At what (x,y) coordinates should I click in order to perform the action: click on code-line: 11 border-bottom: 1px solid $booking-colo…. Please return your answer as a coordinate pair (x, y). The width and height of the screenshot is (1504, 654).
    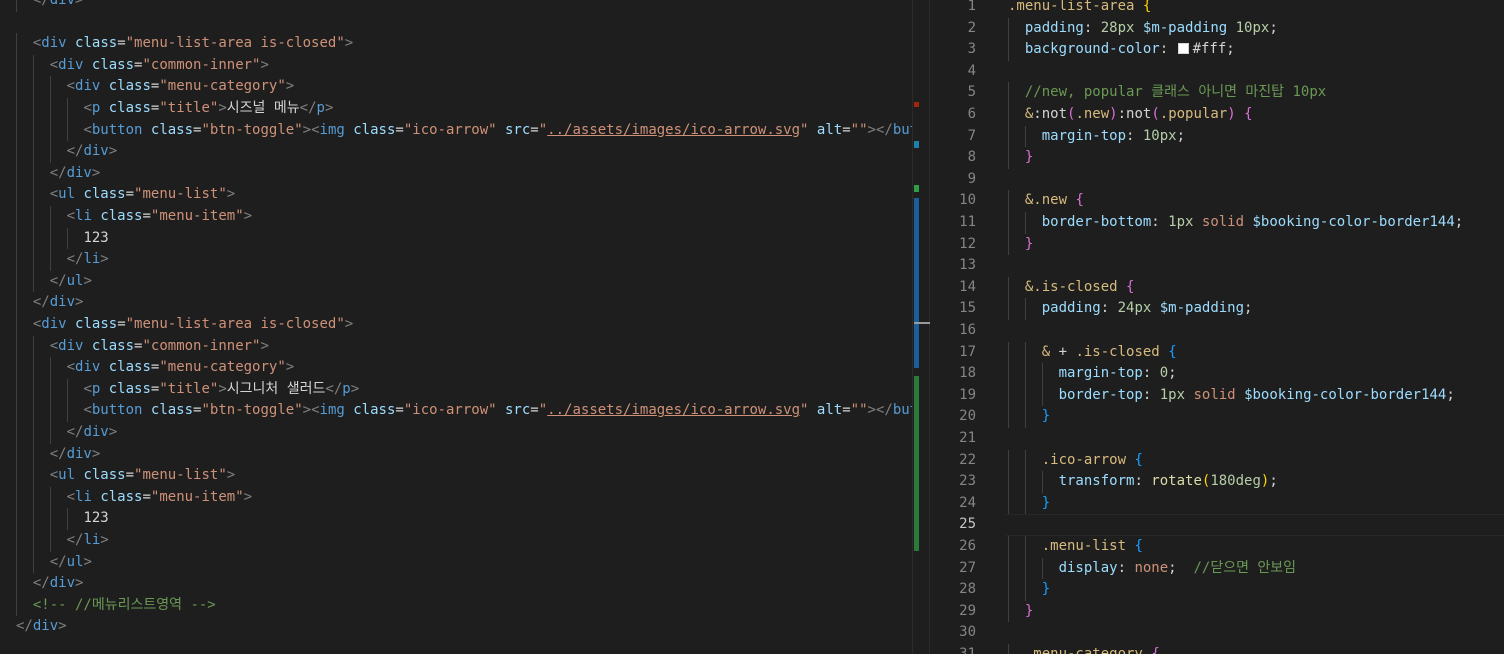
    Looking at the image, I should click on (1217, 223).